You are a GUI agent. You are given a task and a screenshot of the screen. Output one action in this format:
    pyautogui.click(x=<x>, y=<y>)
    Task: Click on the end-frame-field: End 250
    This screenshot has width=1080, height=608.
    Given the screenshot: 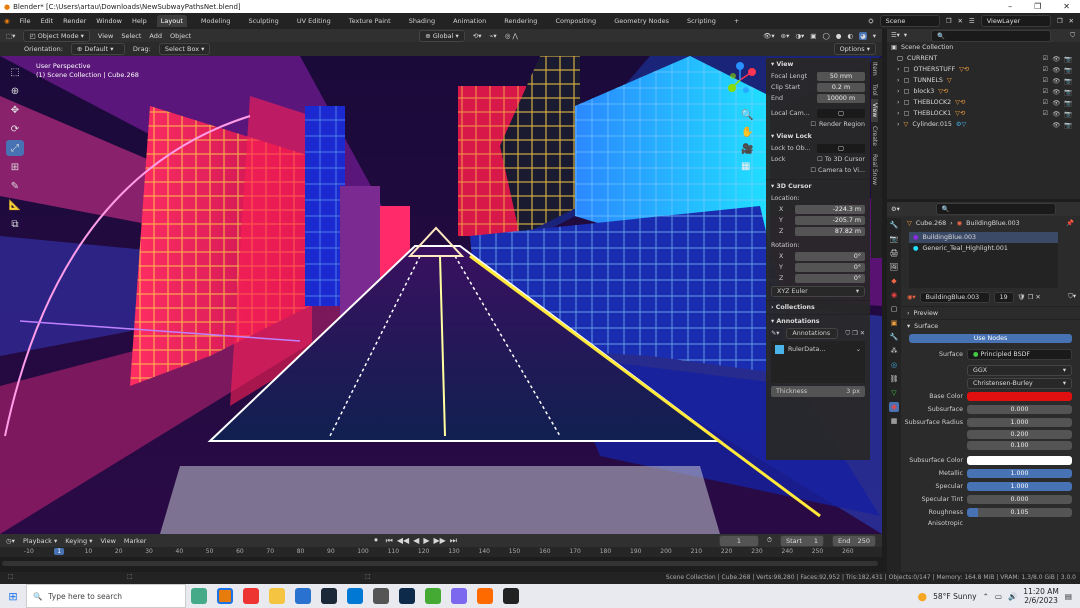 What is the action you would take?
    pyautogui.click(x=854, y=540)
    